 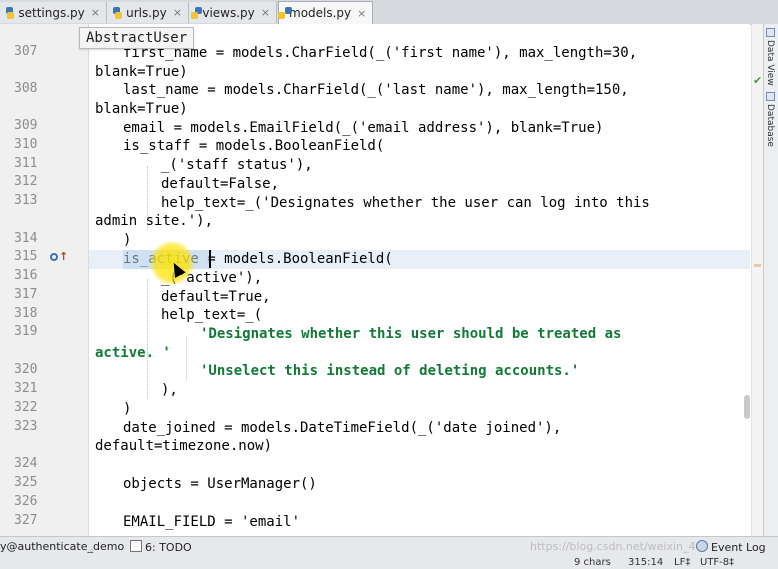 What do you see at coordinates (184, 446) in the screenshot?
I see `code-line: default=timezone.now)` at bounding box center [184, 446].